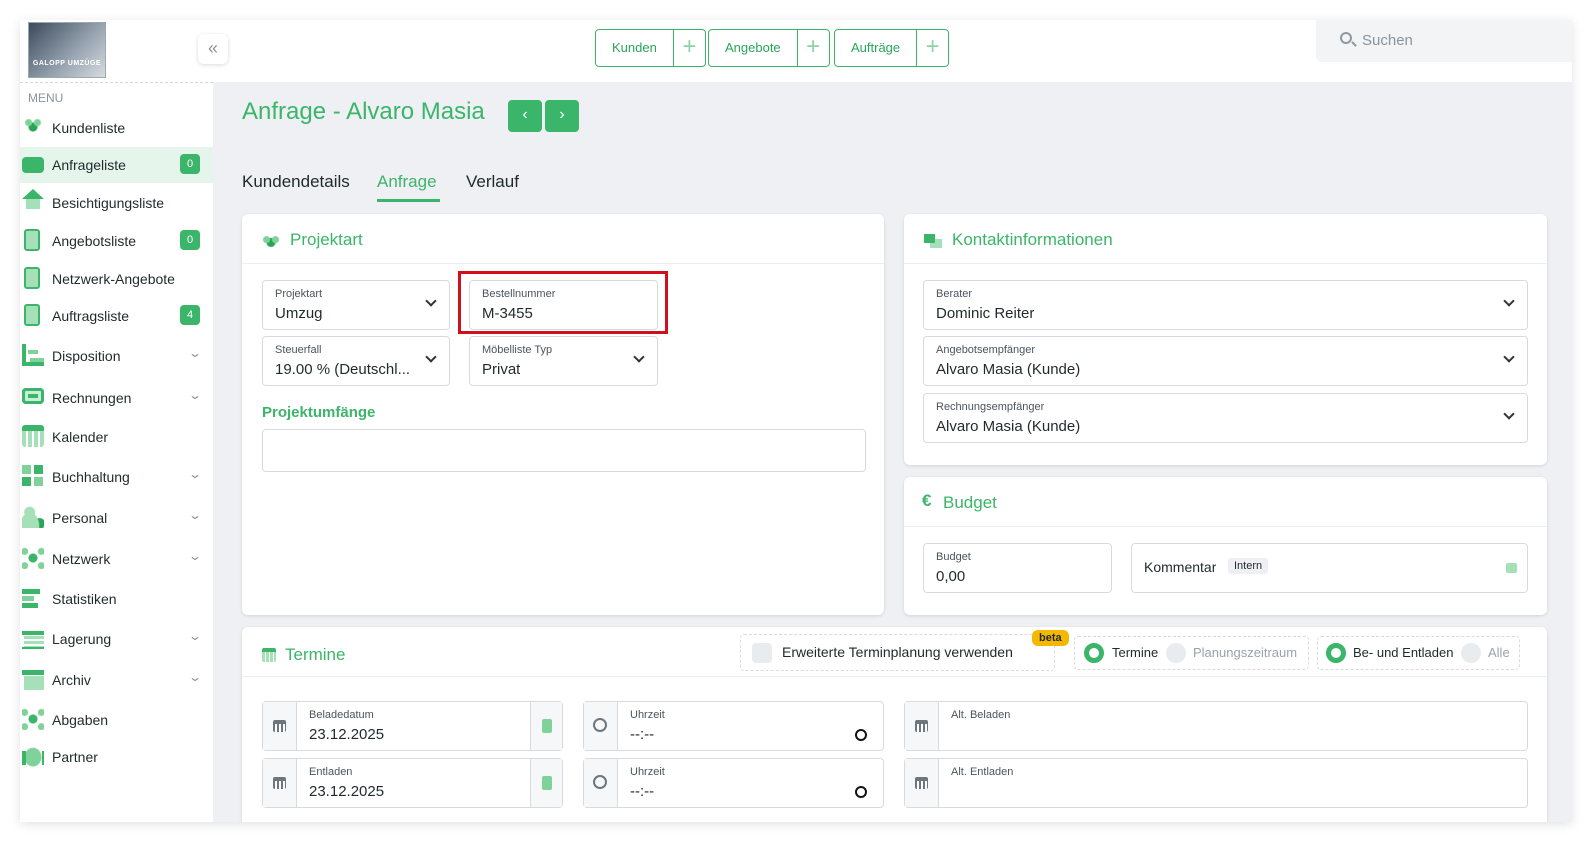 Image resolution: width=1592 pixels, height=842 pixels. What do you see at coordinates (927, 500) in the screenshot?
I see `euro-icon: €` at bounding box center [927, 500].